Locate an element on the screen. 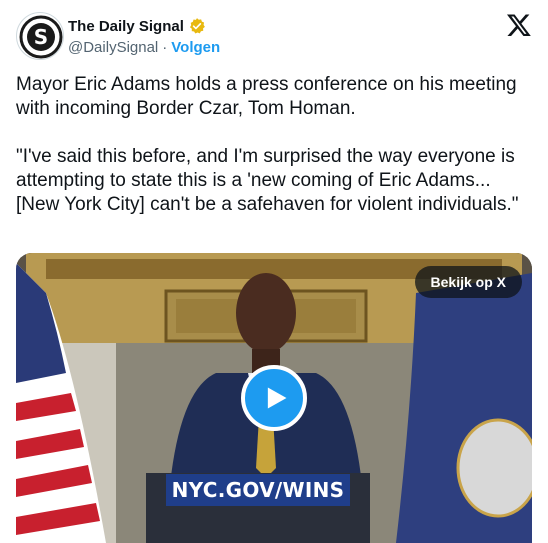  play-button is located at coordinates (274, 398).